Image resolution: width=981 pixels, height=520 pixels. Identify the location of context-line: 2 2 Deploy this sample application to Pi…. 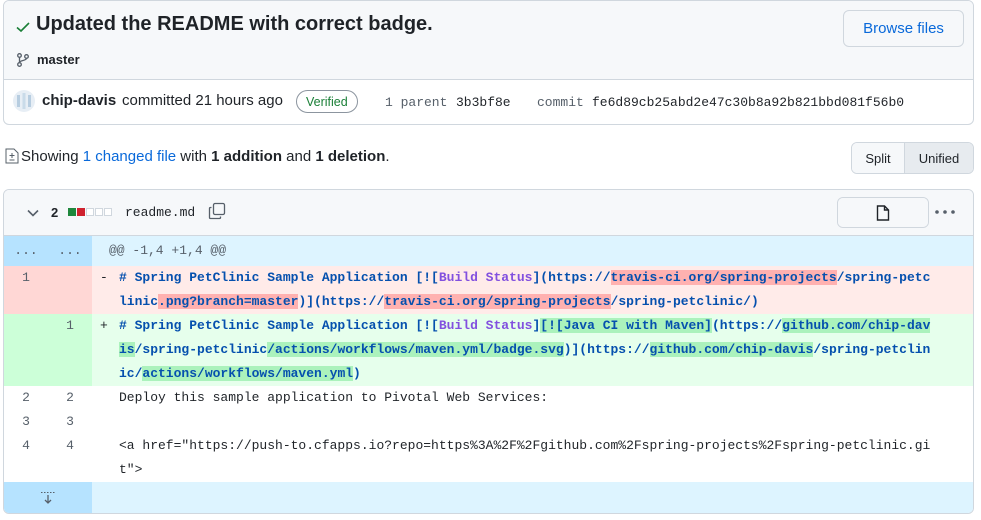
(488, 398).